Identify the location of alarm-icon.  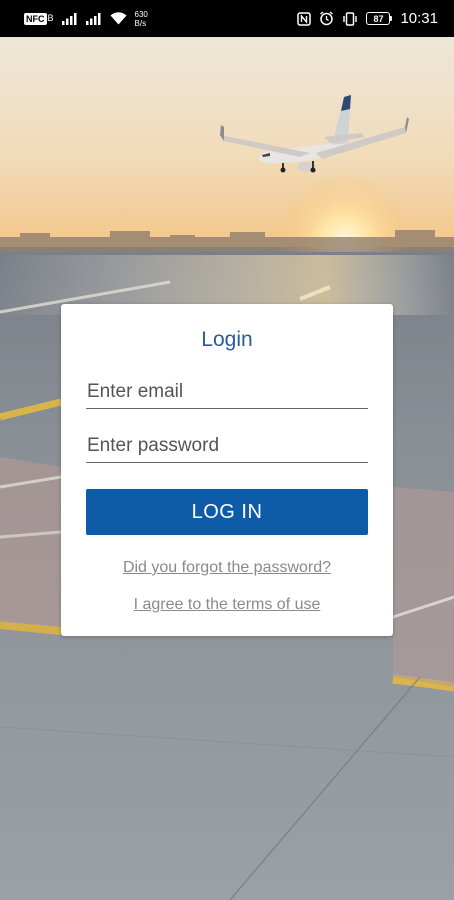
(326, 18).